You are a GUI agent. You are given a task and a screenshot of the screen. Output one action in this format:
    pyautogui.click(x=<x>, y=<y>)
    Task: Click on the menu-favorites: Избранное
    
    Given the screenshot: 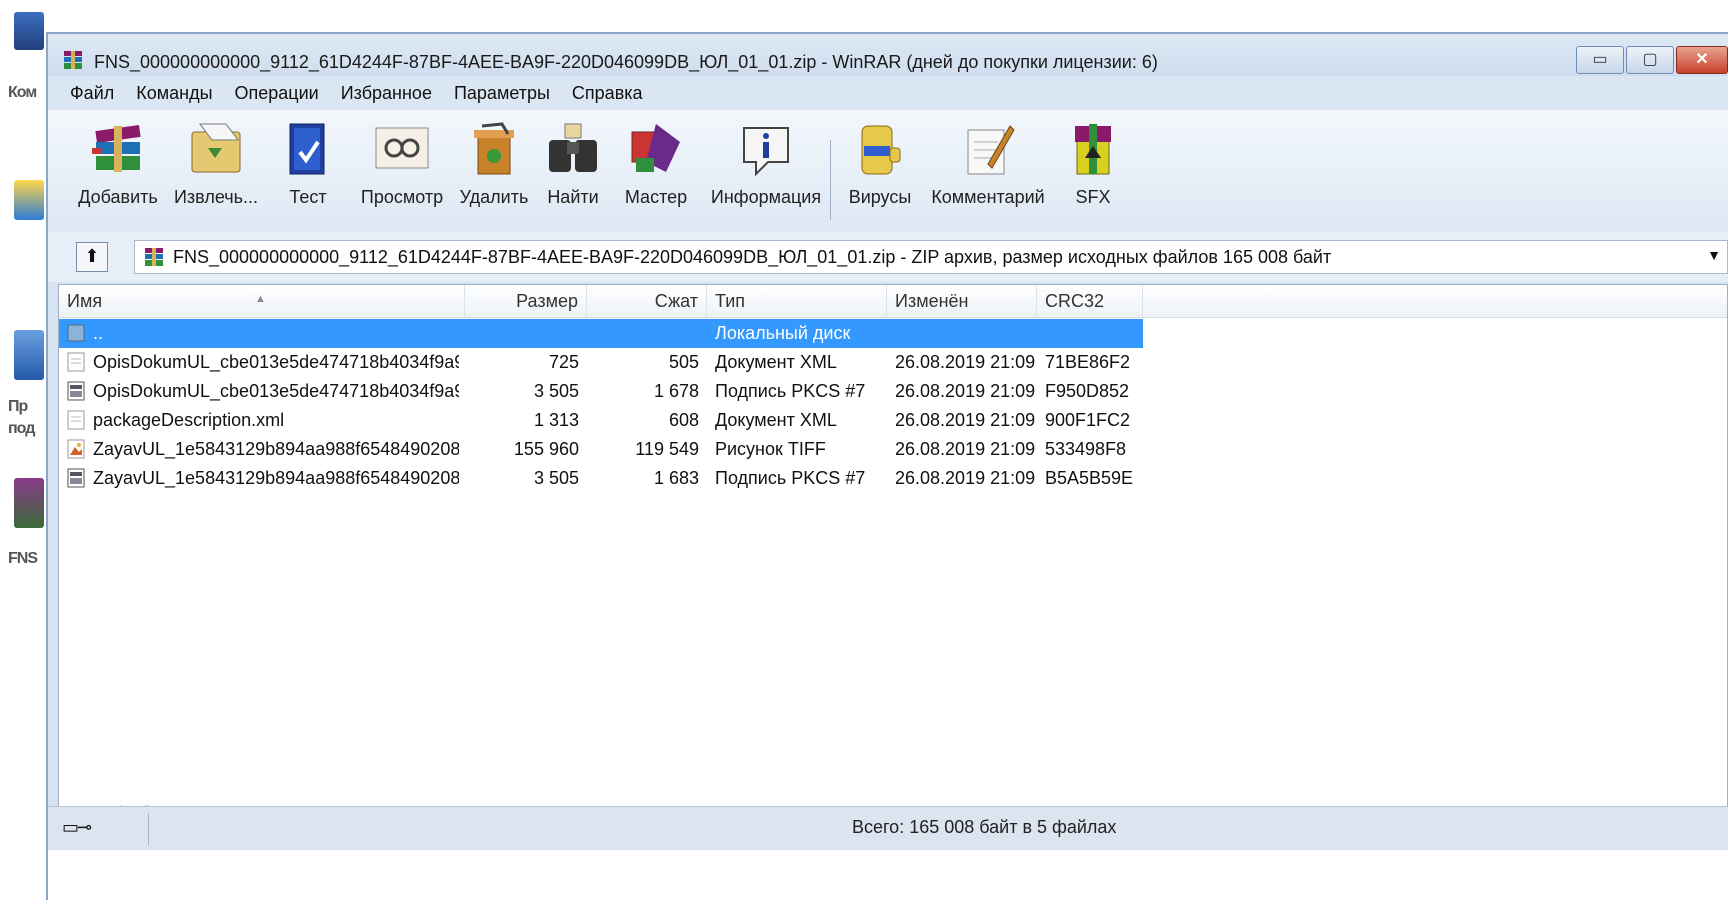 What is the action you would take?
    pyautogui.click(x=386, y=93)
    